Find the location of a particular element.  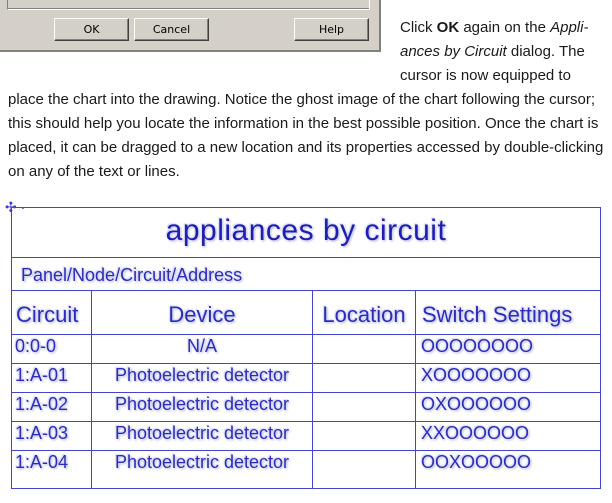

appliances-dialog-fragment: OK Cancel Help is located at coordinates (190, 26).